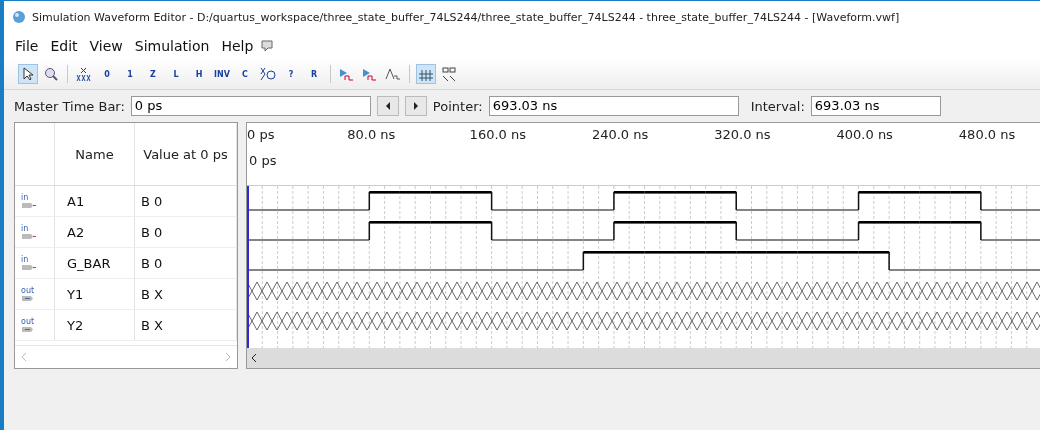  Describe the element at coordinates (172, 46) in the screenshot. I see `menu-item: Simulation` at that location.